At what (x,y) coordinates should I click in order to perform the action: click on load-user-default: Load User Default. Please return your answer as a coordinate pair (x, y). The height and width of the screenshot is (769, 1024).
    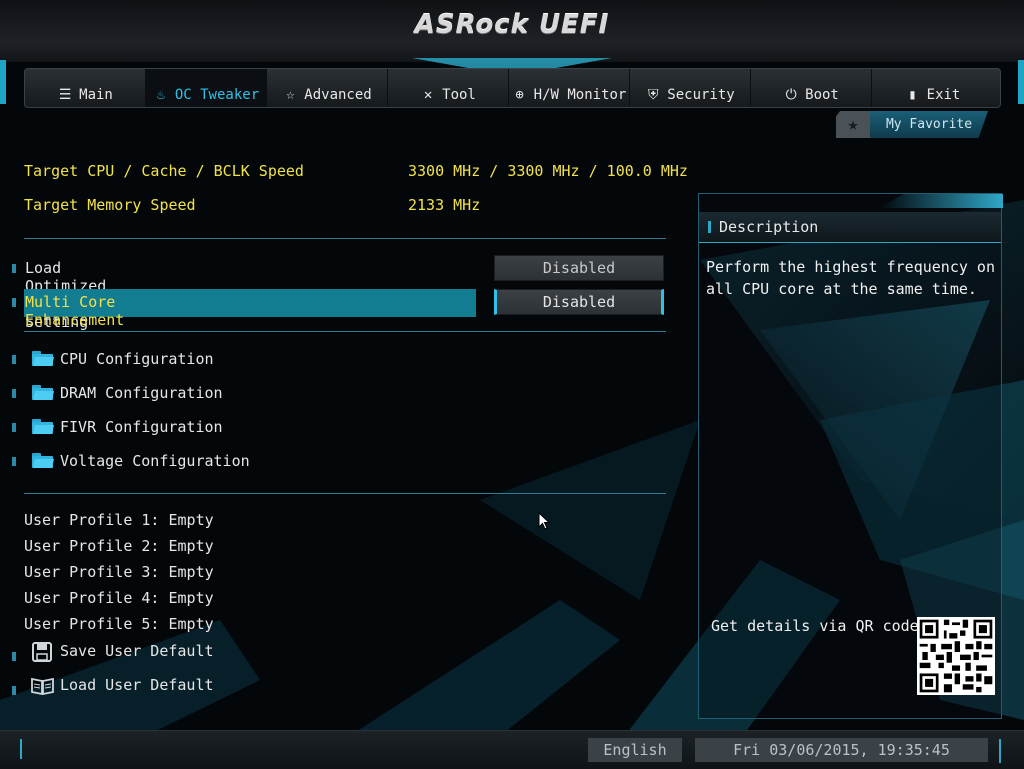
    Looking at the image, I should click on (137, 685).